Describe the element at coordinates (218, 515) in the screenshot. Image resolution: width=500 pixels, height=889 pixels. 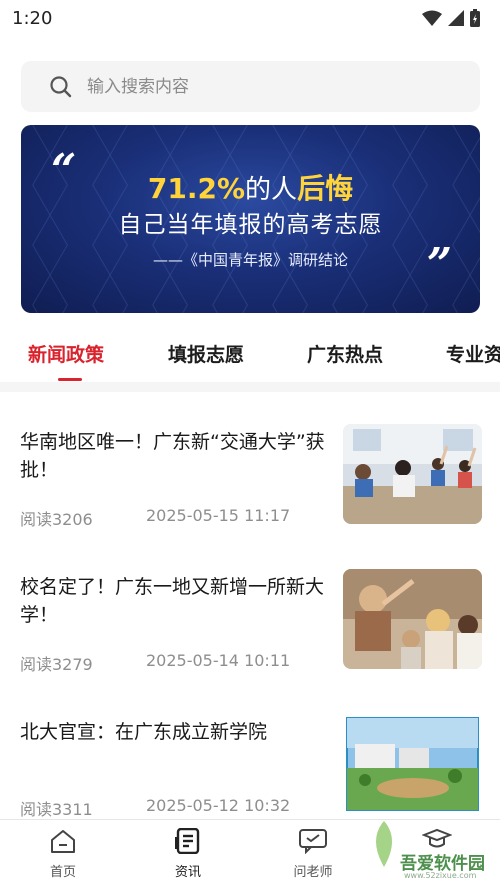
I see `news-date: 2025-05-15 11:17` at that location.